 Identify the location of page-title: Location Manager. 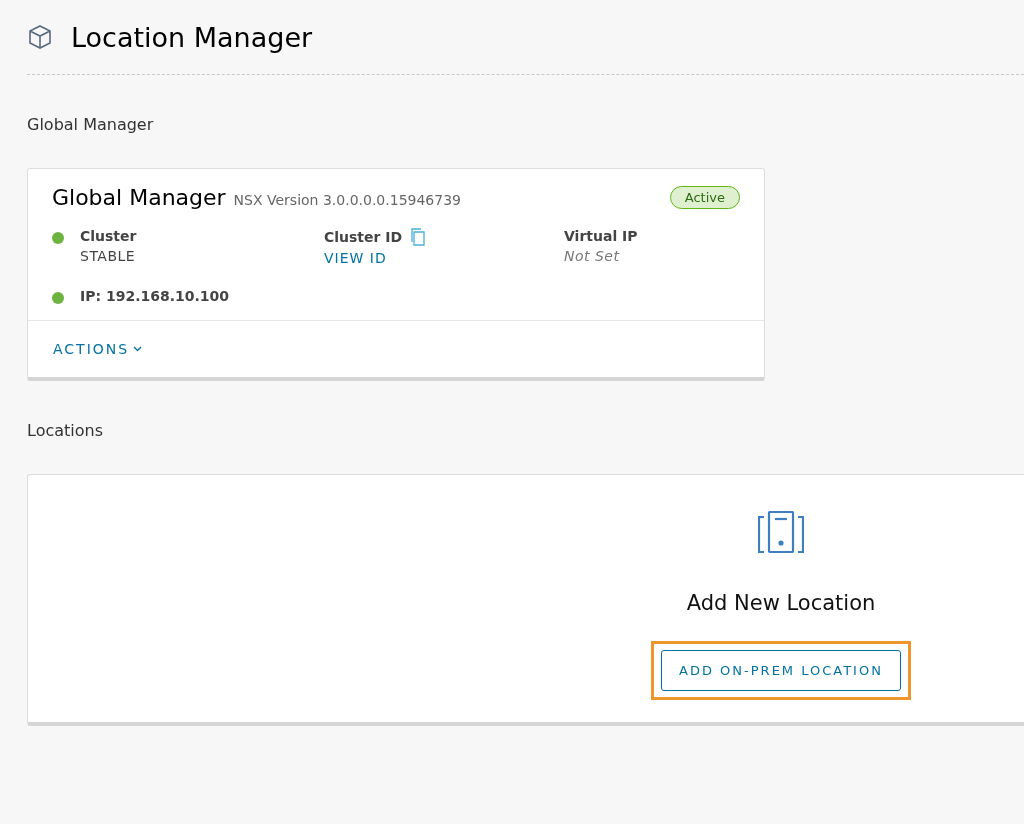
(192, 37).